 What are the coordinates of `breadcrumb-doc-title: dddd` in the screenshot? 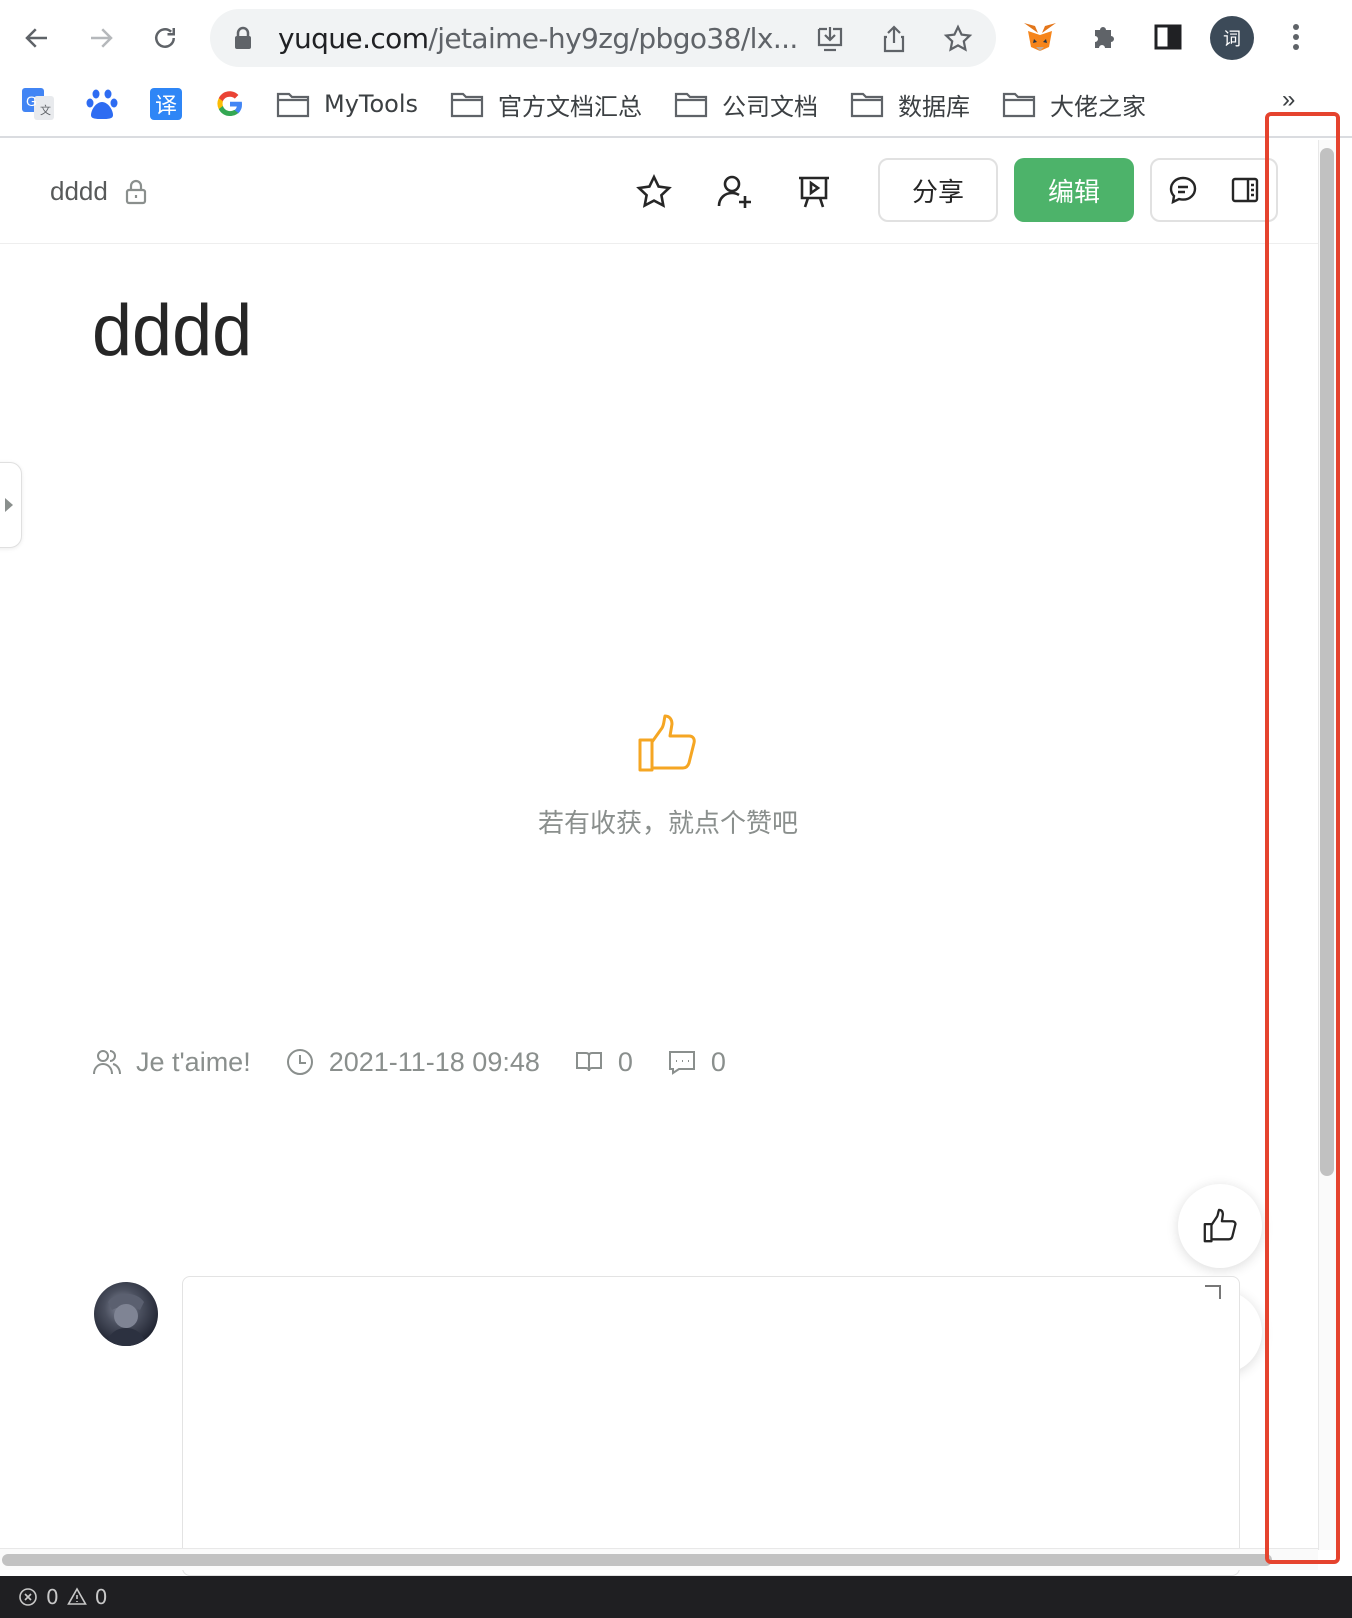 It's located at (79, 191).